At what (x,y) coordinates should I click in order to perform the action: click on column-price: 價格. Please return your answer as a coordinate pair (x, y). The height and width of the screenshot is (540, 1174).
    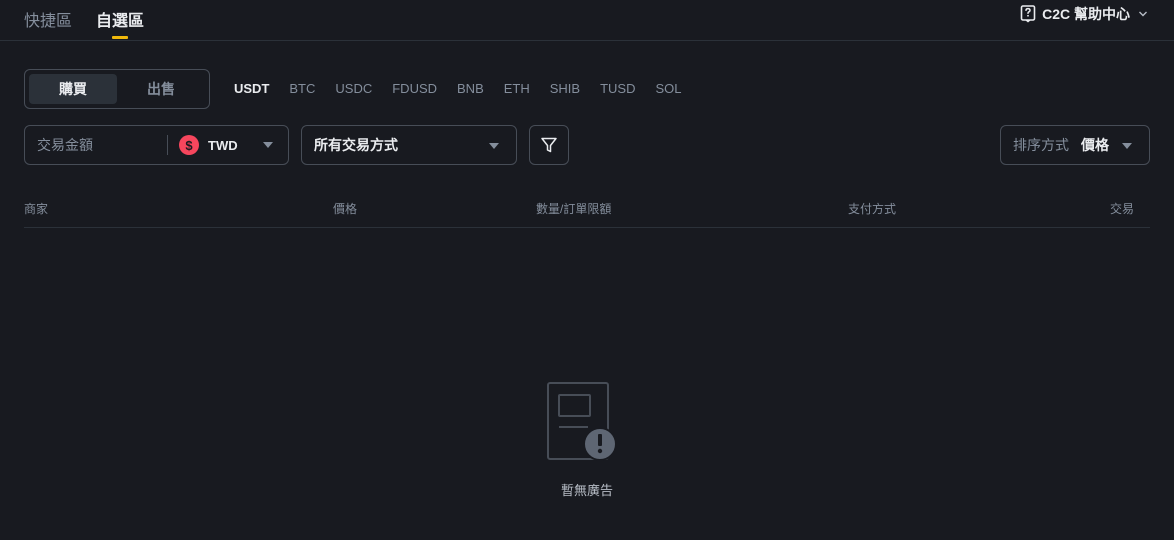
    Looking at the image, I should click on (345, 209).